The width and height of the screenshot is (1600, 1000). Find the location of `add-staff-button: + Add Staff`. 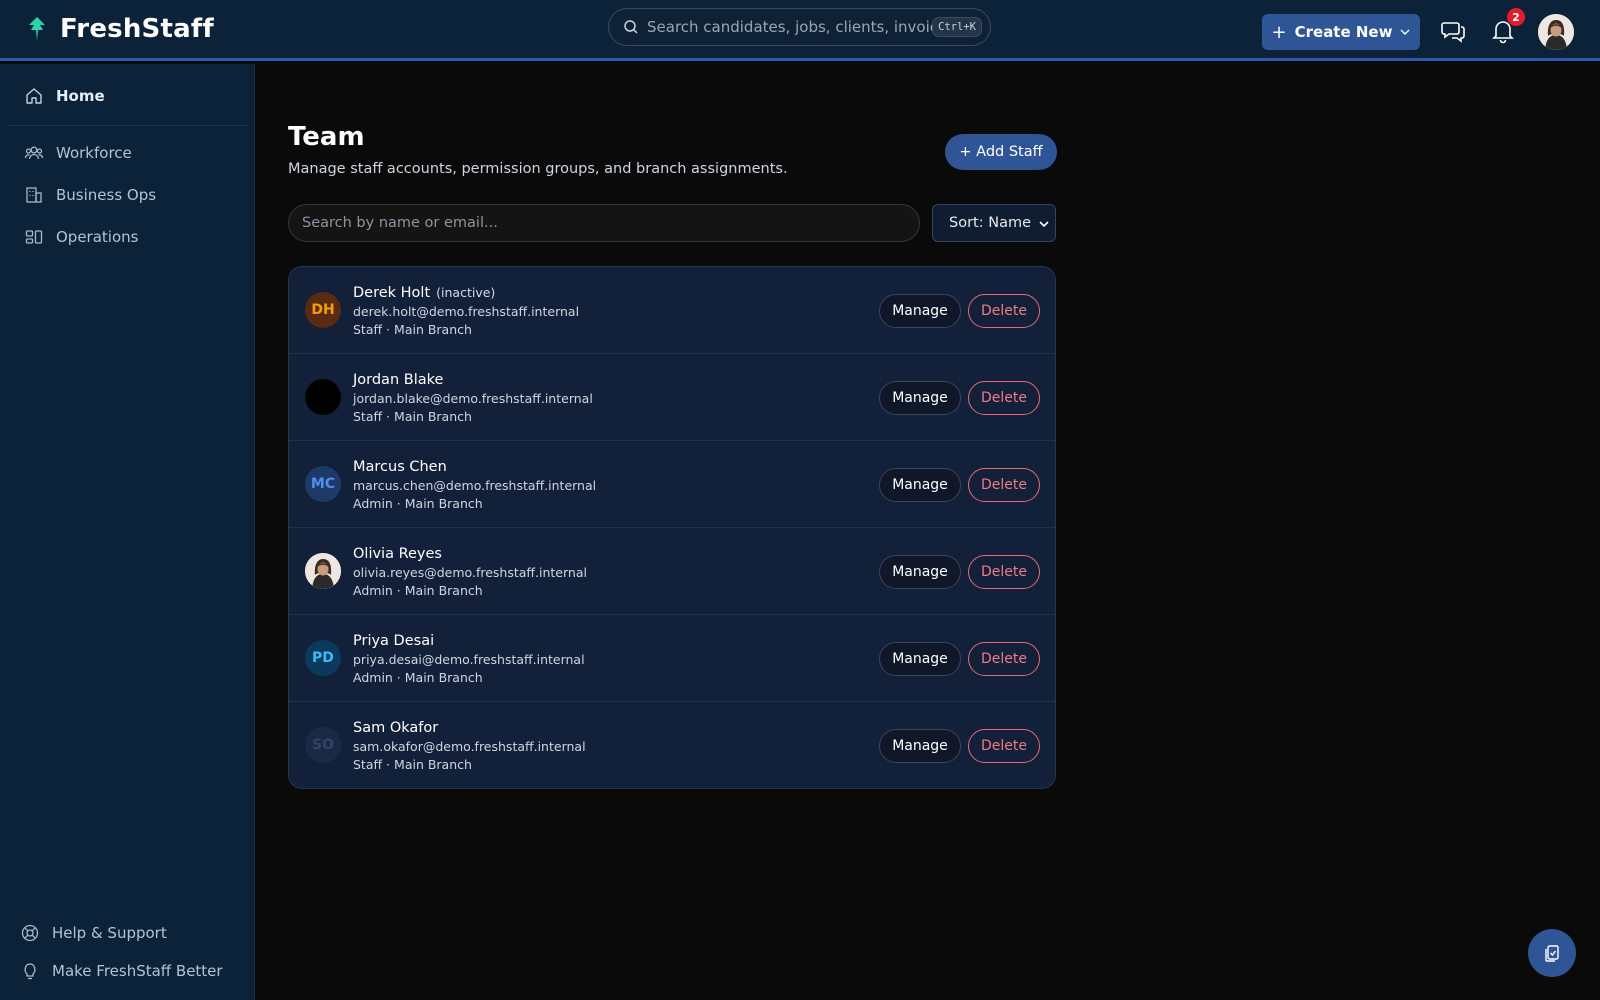

add-staff-button: + Add Staff is located at coordinates (1001, 152).